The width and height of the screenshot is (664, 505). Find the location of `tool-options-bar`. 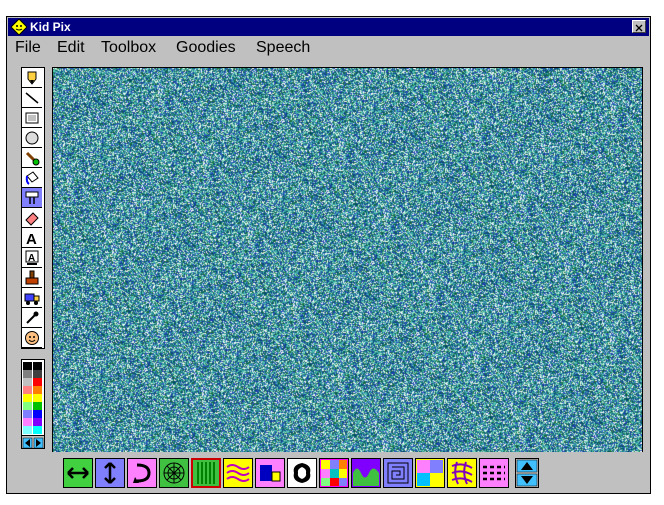

tool-options-bar is located at coordinates (328, 472).